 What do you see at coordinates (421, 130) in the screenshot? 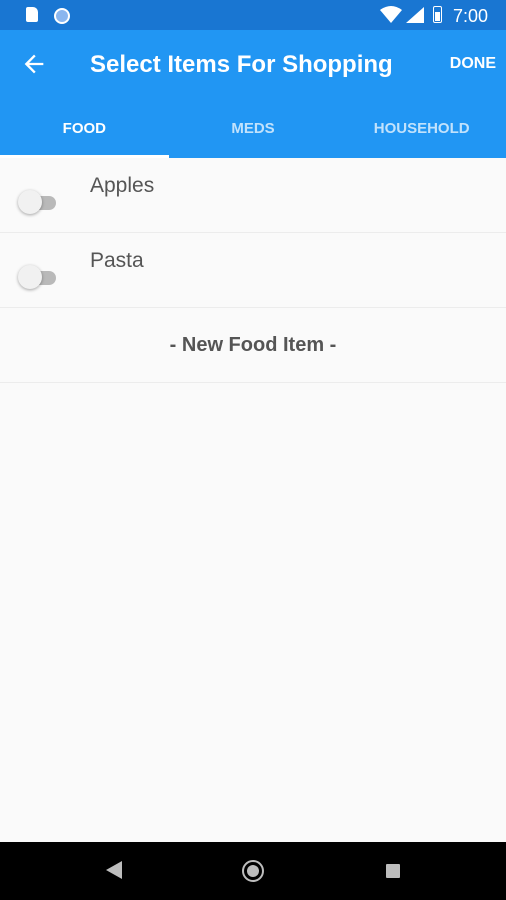
I see `tab-household: HOUSEHOLD` at bounding box center [421, 130].